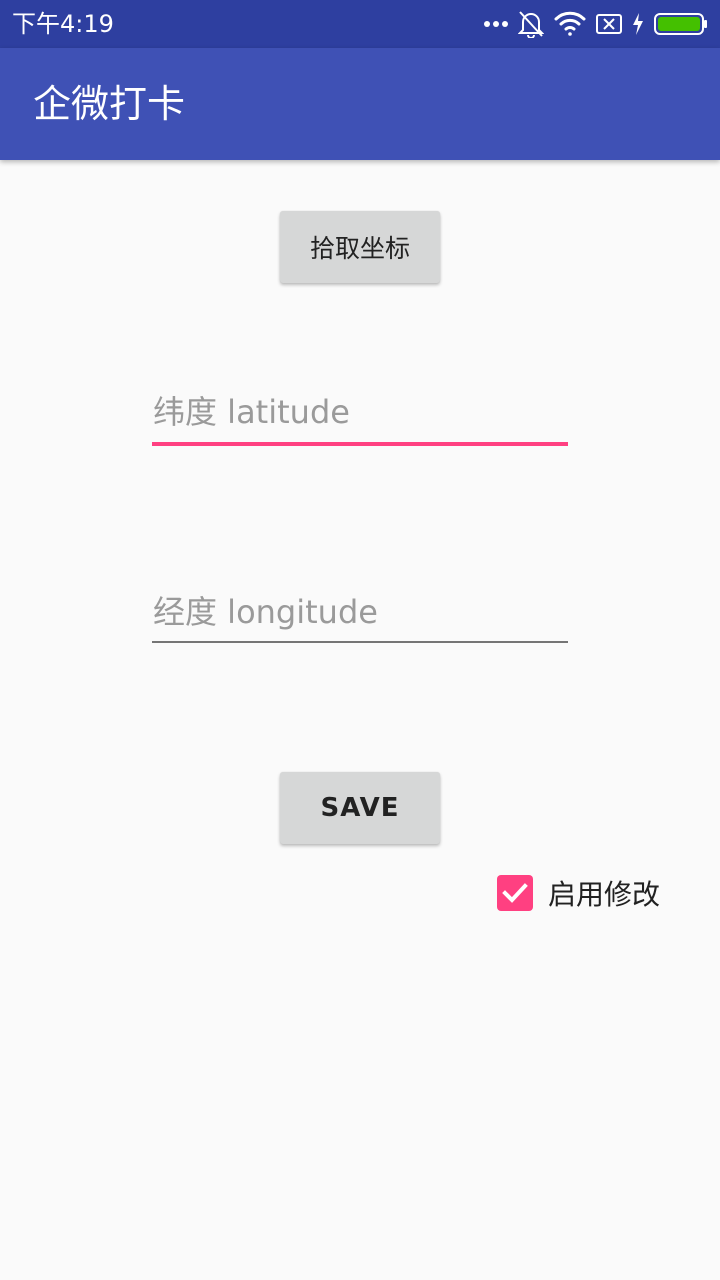 The image size is (720, 1280). Describe the element at coordinates (638, 24) in the screenshot. I see `charging-bolt-icon` at that location.